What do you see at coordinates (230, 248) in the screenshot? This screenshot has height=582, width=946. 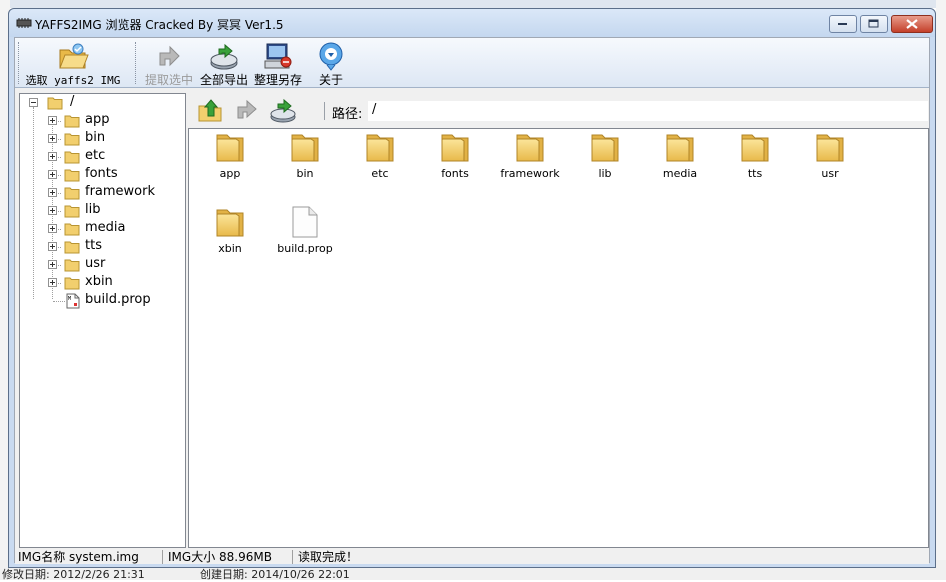 I see `grid-item-label: xbin` at bounding box center [230, 248].